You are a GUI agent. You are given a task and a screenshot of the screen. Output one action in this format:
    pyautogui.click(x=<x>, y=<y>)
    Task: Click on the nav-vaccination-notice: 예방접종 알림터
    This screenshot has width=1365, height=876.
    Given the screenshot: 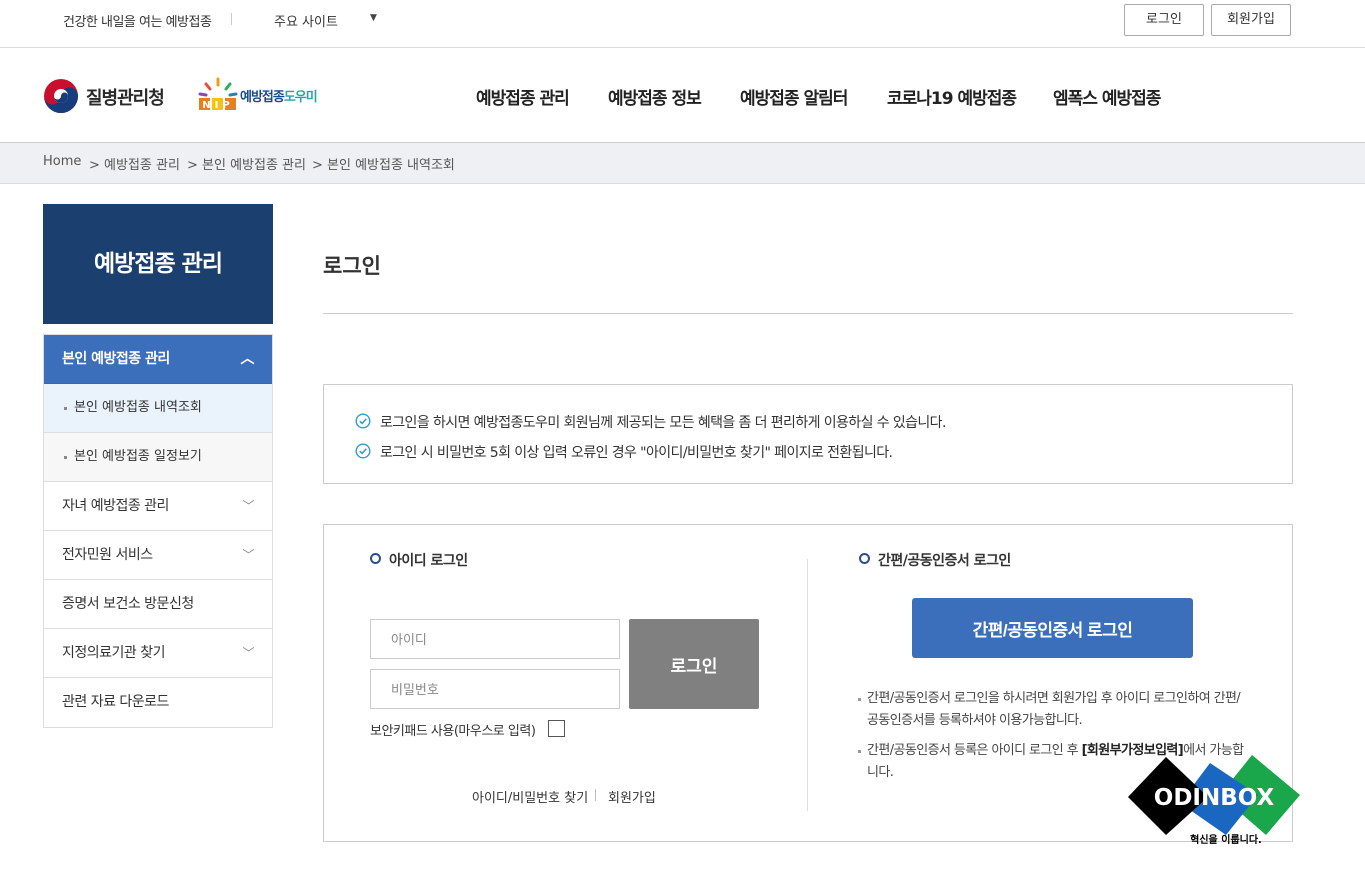 What is the action you would take?
    pyautogui.click(x=794, y=96)
    